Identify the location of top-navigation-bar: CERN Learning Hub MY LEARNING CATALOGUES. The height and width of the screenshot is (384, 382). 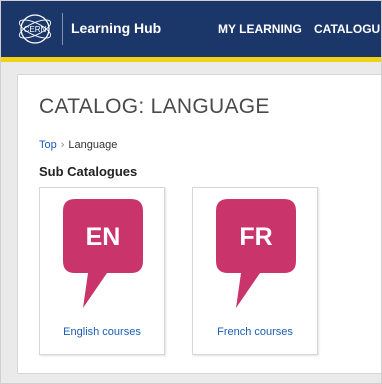
(191, 29).